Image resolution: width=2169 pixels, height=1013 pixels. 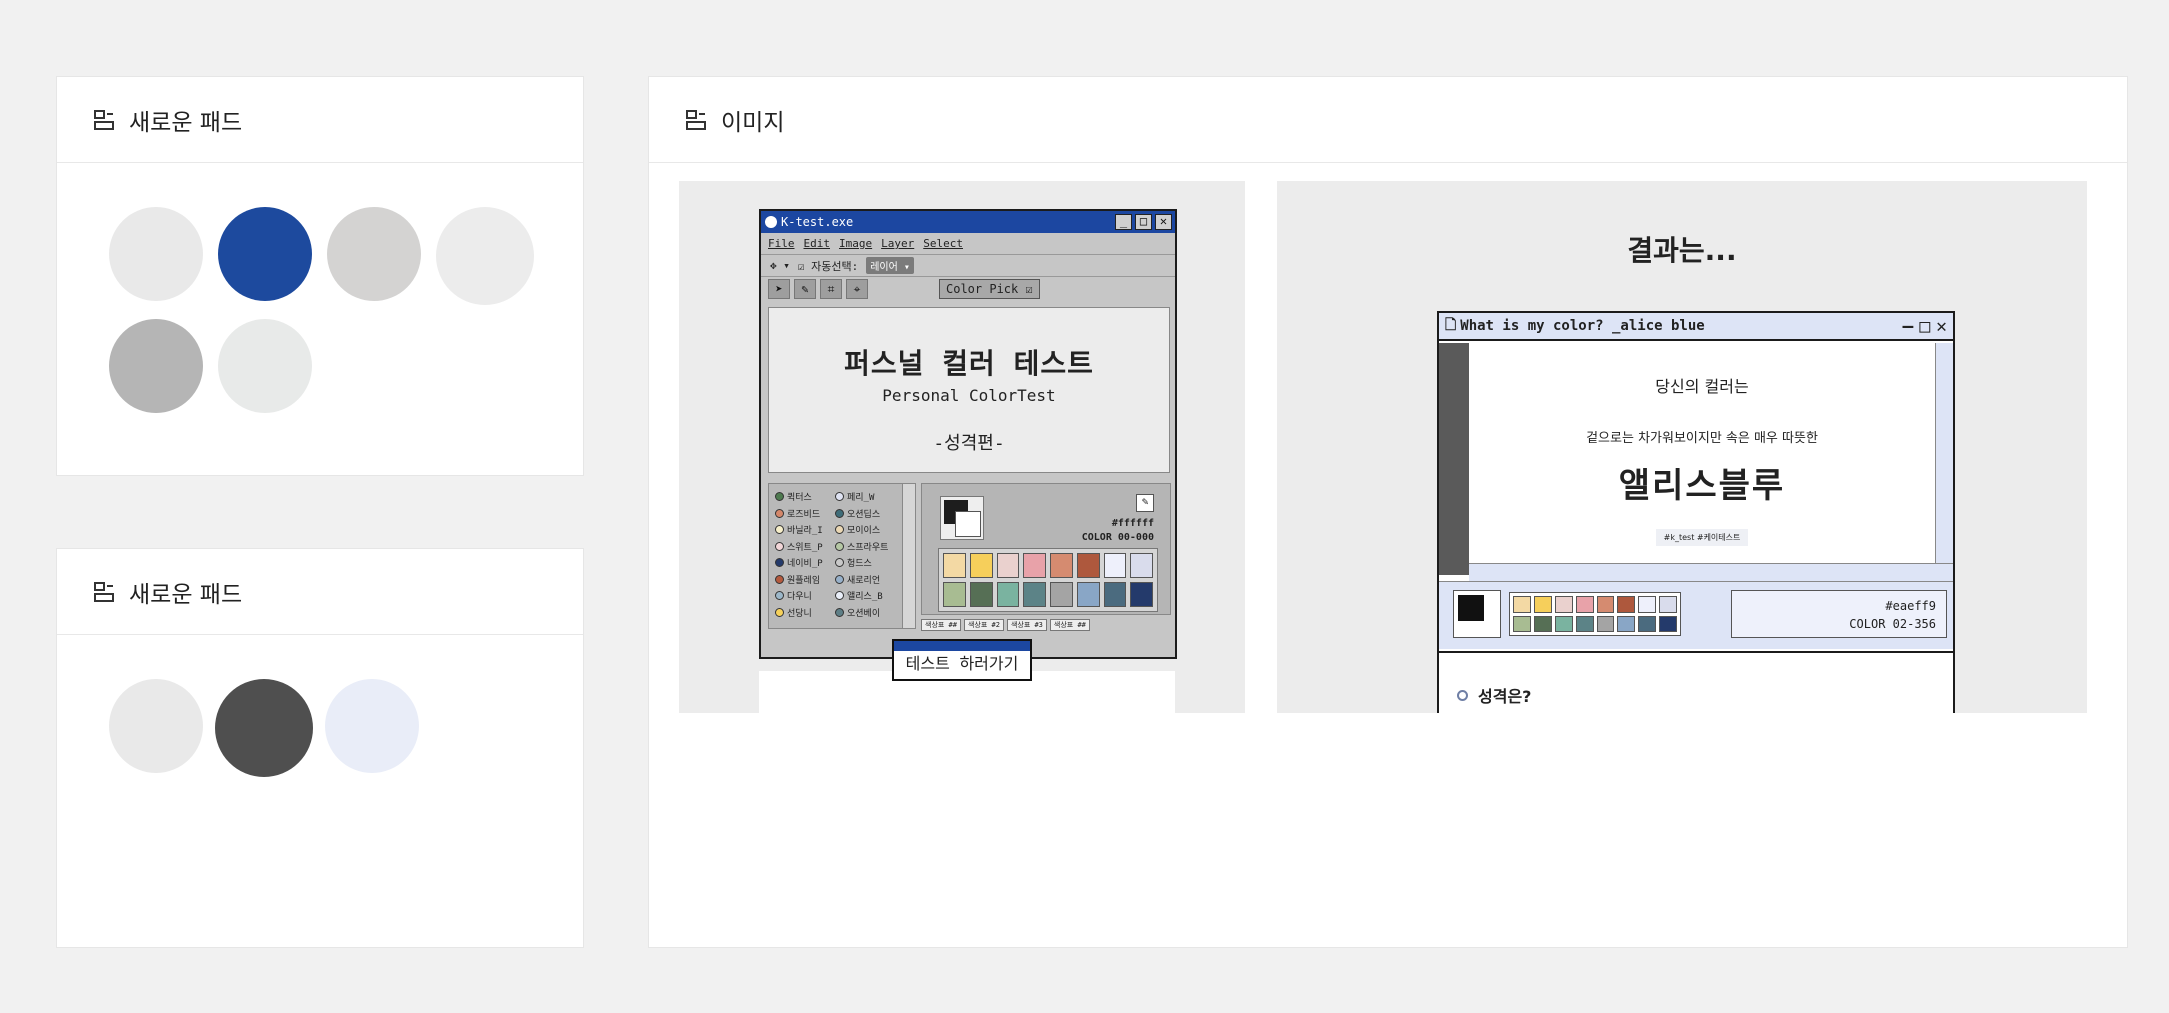 What do you see at coordinates (804, 514) in the screenshot?
I see `layer-name: 로즈비드` at bounding box center [804, 514].